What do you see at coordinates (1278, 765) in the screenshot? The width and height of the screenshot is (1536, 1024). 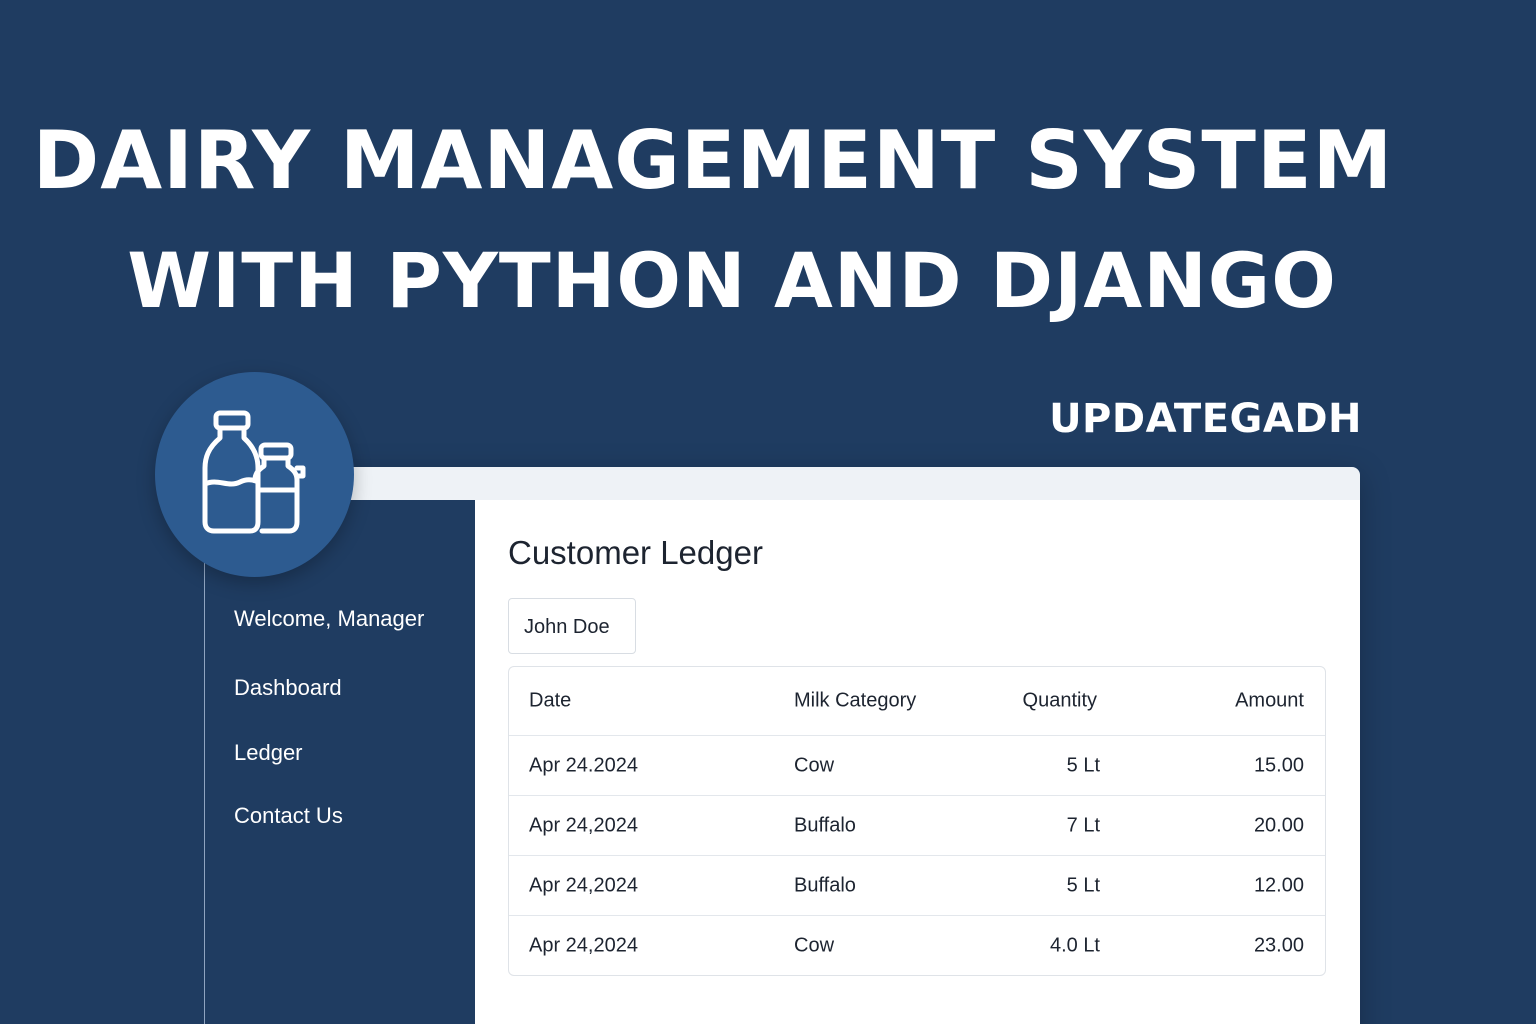 I see `cell-amount: 15.00` at bounding box center [1278, 765].